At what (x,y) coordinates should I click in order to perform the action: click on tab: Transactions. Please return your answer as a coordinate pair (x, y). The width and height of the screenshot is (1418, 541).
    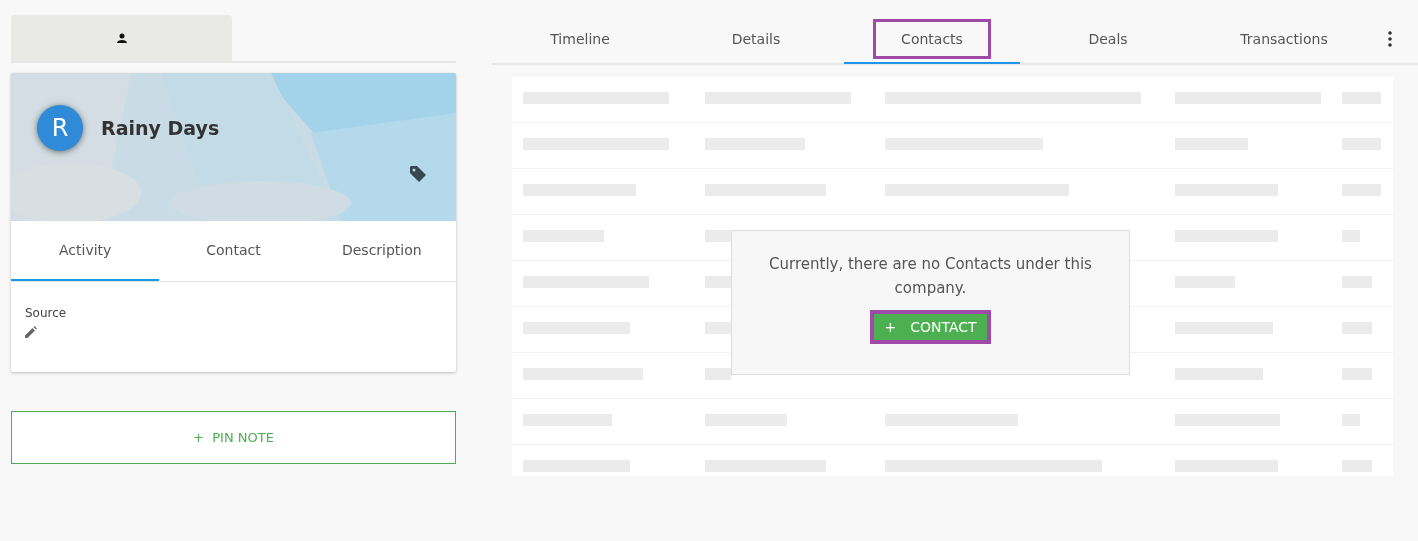
    Looking at the image, I should click on (1284, 40).